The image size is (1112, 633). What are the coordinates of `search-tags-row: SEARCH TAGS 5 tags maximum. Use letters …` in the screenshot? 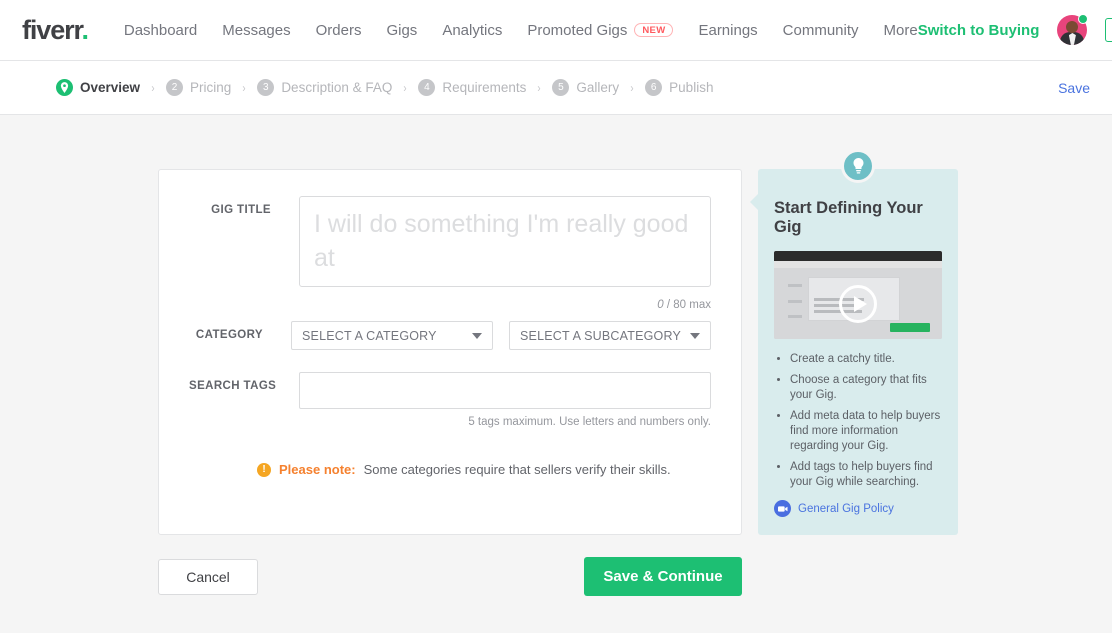 It's located at (450, 400).